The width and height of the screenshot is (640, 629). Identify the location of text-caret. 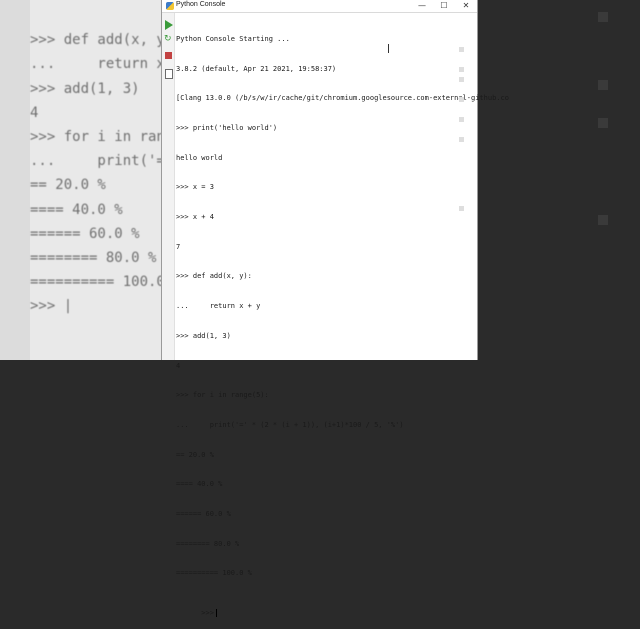
(216, 613).